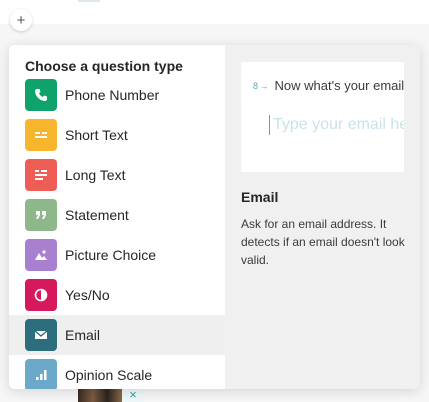 This screenshot has width=429, height=402. What do you see at coordinates (97, 215) in the screenshot?
I see `type-label-statement: Statement` at bounding box center [97, 215].